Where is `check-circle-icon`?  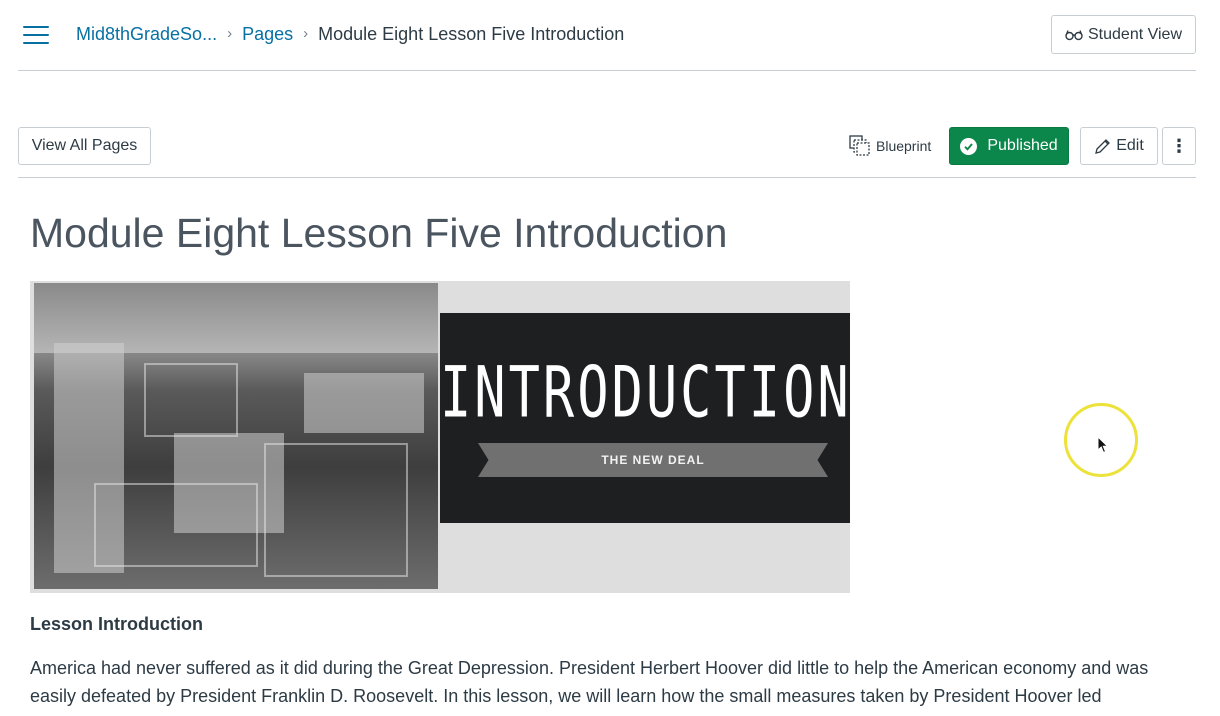
check-circle-icon is located at coordinates (969, 146).